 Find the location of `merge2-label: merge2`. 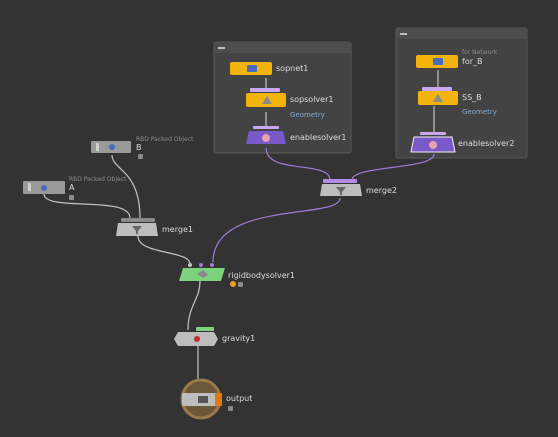

merge2-label: merge2 is located at coordinates (381, 190).